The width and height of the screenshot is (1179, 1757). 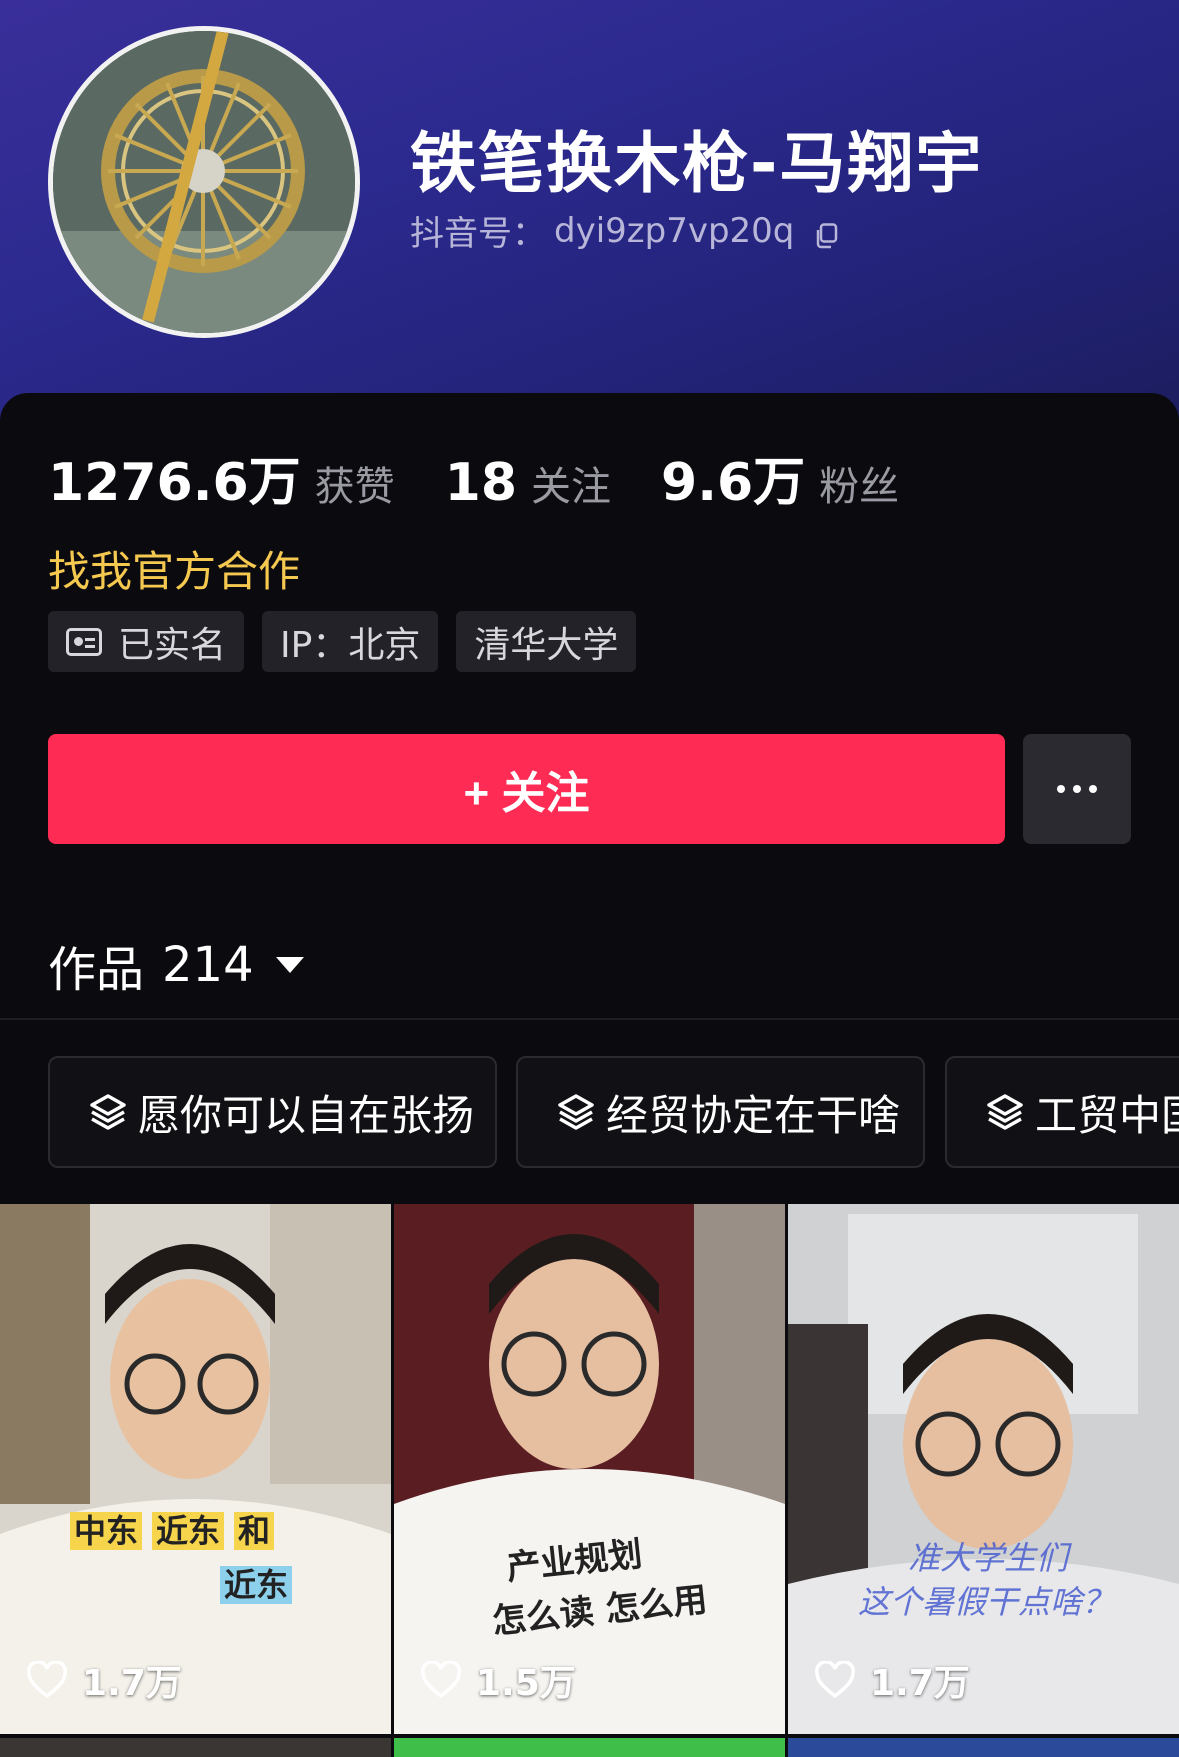 What do you see at coordinates (674, 230) in the screenshot?
I see `douyin-id-value: dyi9zp7vp20q` at bounding box center [674, 230].